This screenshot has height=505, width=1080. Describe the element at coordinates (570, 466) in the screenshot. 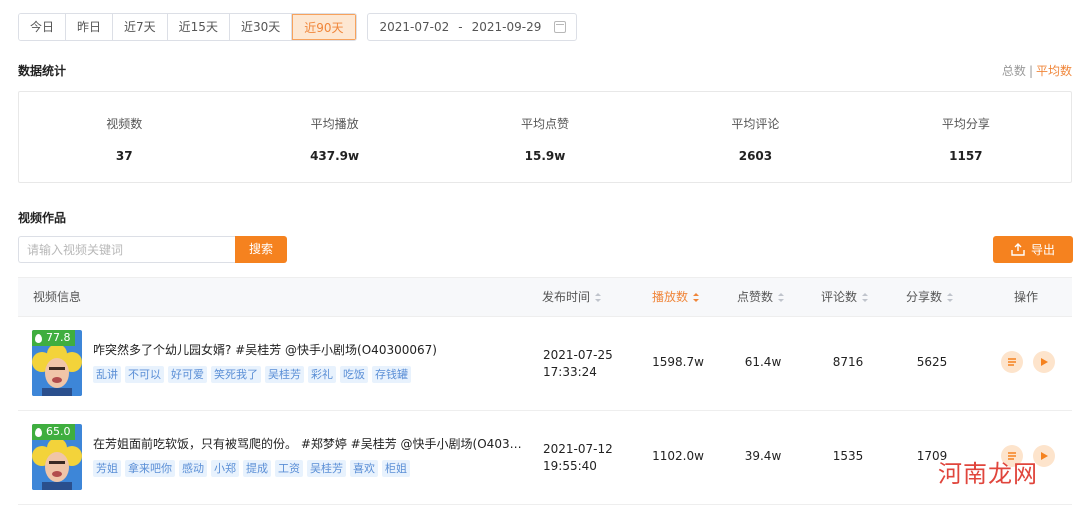

I see `publish-clock: 19:55:40` at that location.